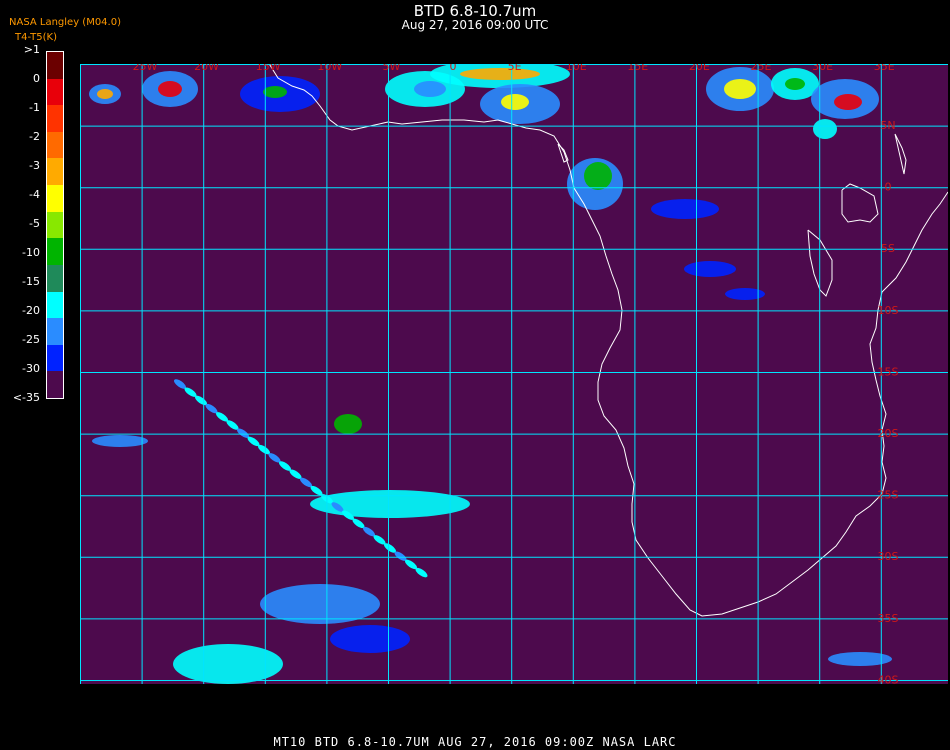  What do you see at coordinates (206, 68) in the screenshot?
I see `longitude-label: 20W` at bounding box center [206, 68].